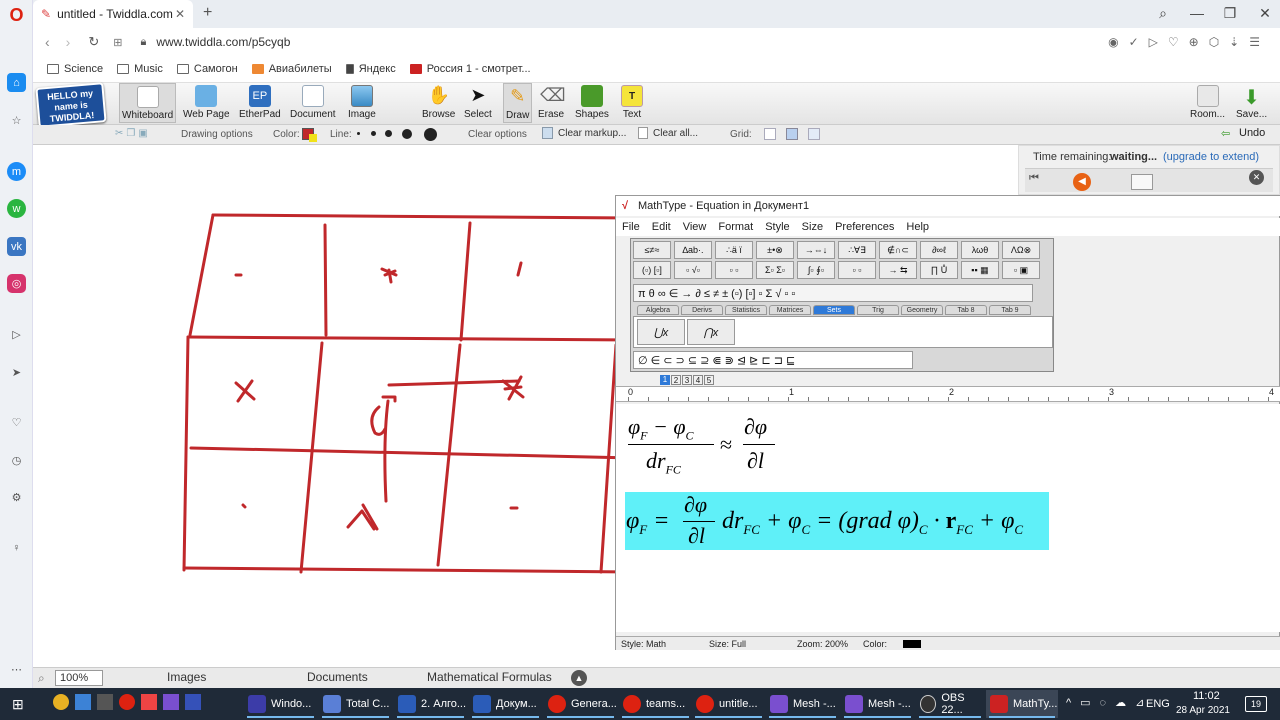 This screenshot has height=720, width=1280. Describe the element at coordinates (1109, 702) in the screenshot. I see `system-tray-icons: ^▭◌☁⊿` at that location.